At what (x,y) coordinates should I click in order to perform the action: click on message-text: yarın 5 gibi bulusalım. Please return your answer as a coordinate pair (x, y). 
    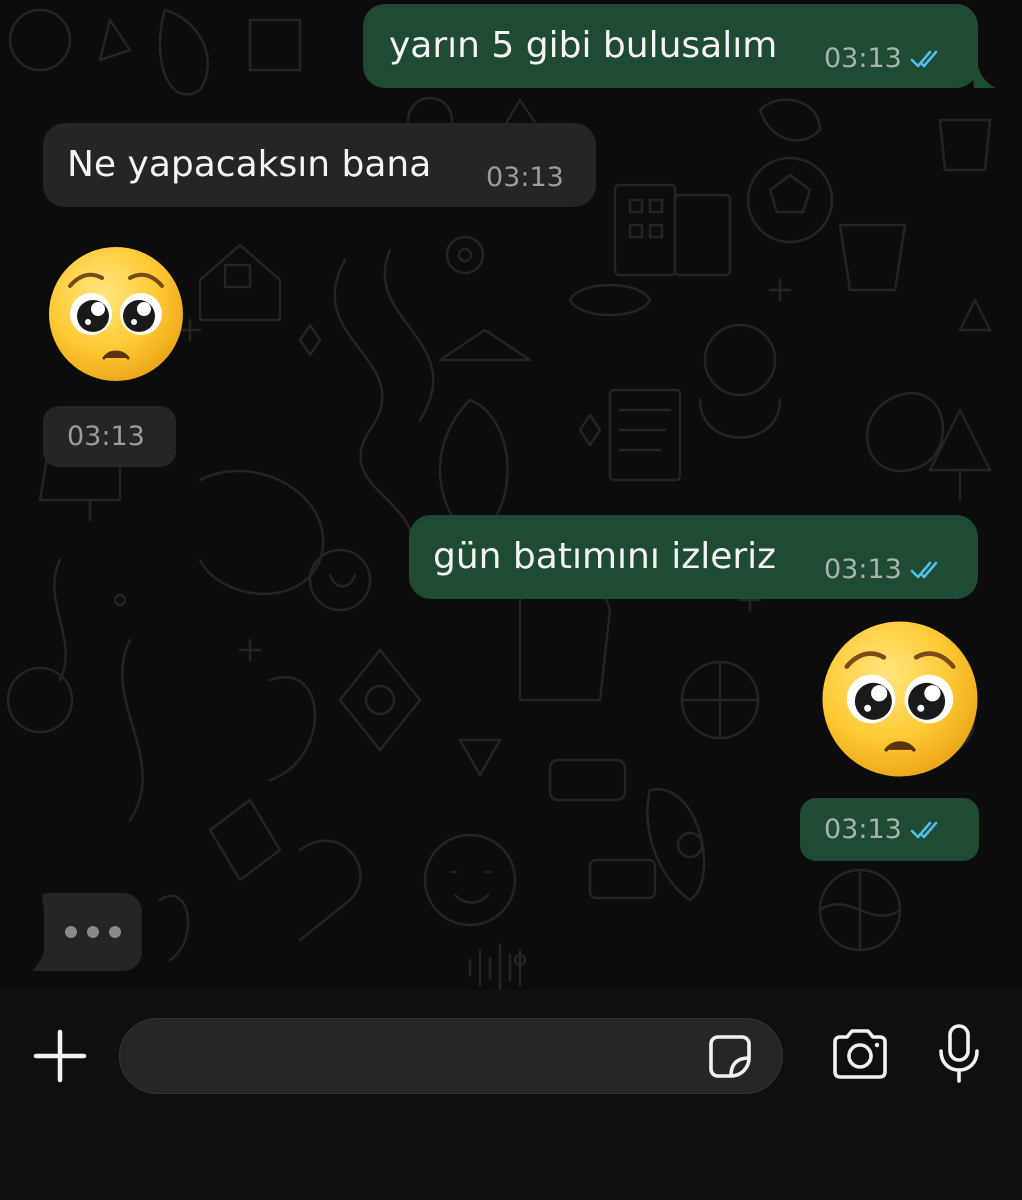
    Looking at the image, I should click on (583, 45).